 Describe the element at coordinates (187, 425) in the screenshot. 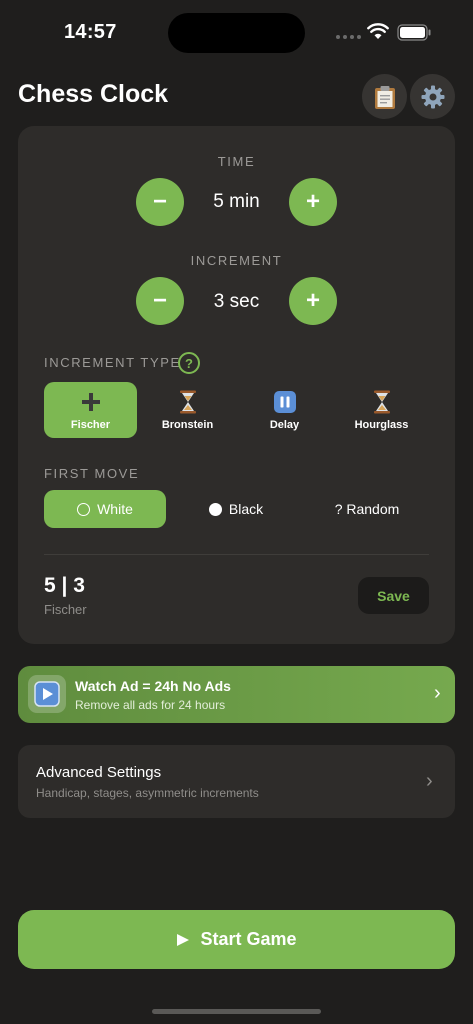

I see `increment-type-bronstein-label: Bronstein` at that location.